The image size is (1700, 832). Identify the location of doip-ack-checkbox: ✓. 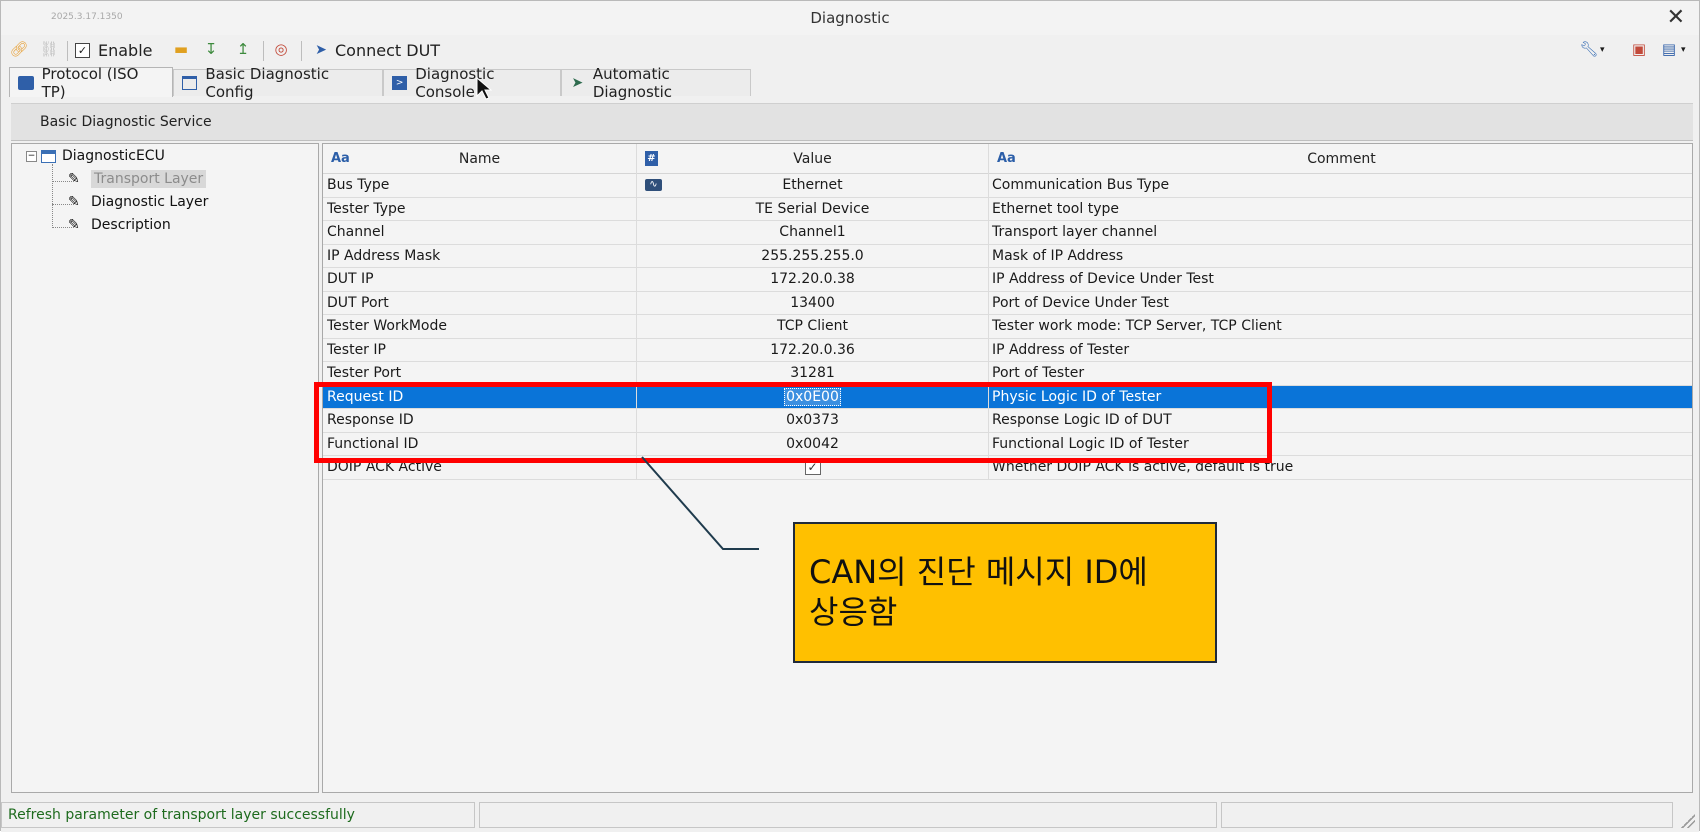
(812, 467).